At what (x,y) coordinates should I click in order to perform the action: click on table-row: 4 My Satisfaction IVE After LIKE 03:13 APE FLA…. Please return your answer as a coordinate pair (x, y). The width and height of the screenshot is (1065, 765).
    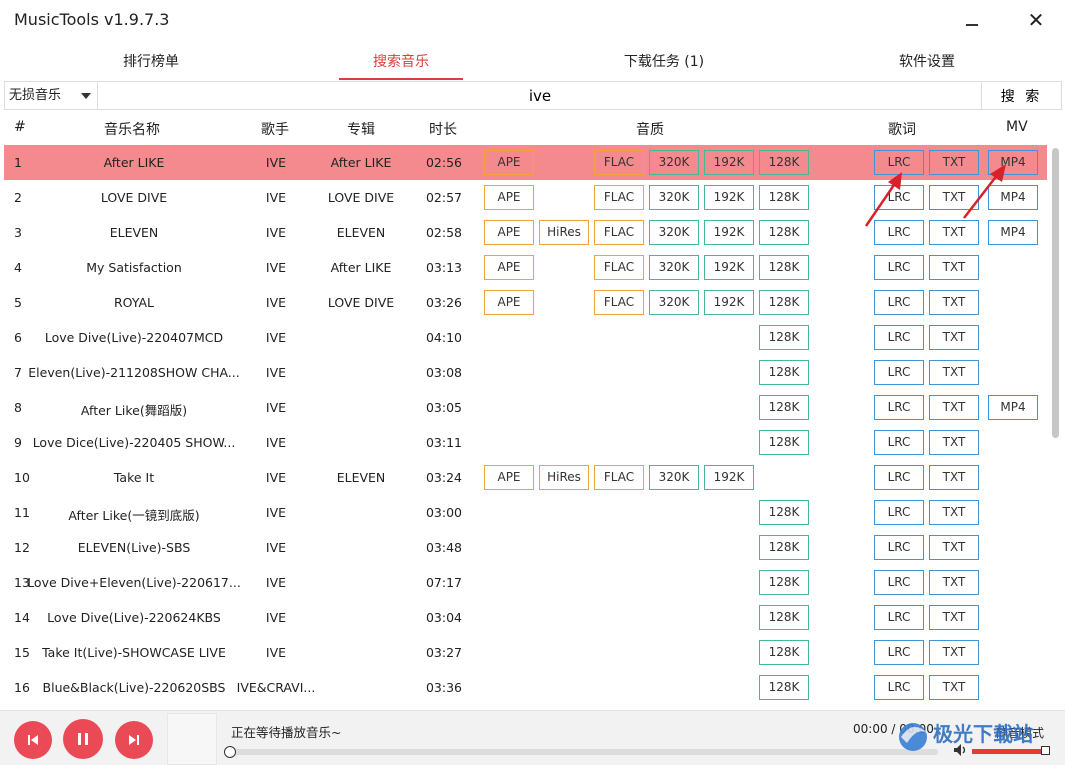
    Looking at the image, I should click on (525, 267).